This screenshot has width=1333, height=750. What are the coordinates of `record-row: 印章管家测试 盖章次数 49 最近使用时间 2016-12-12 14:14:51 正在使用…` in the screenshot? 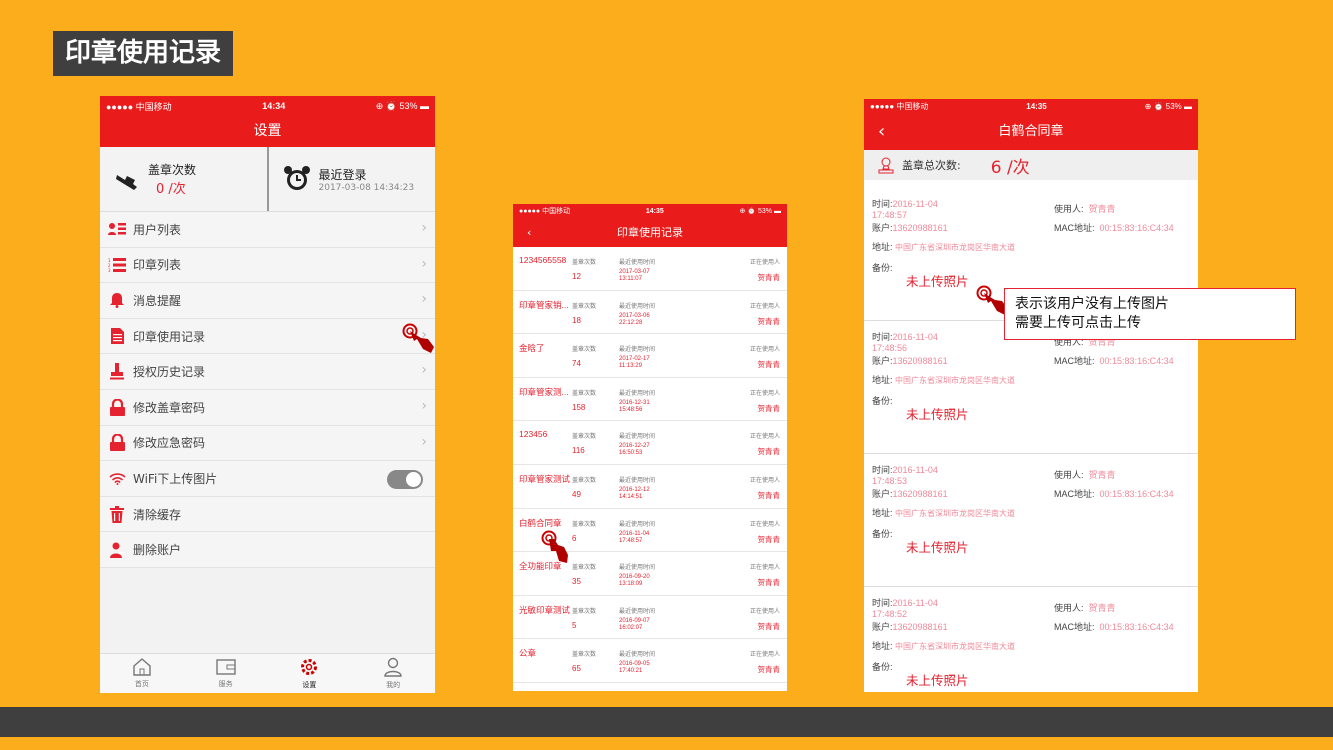 It's located at (650, 487).